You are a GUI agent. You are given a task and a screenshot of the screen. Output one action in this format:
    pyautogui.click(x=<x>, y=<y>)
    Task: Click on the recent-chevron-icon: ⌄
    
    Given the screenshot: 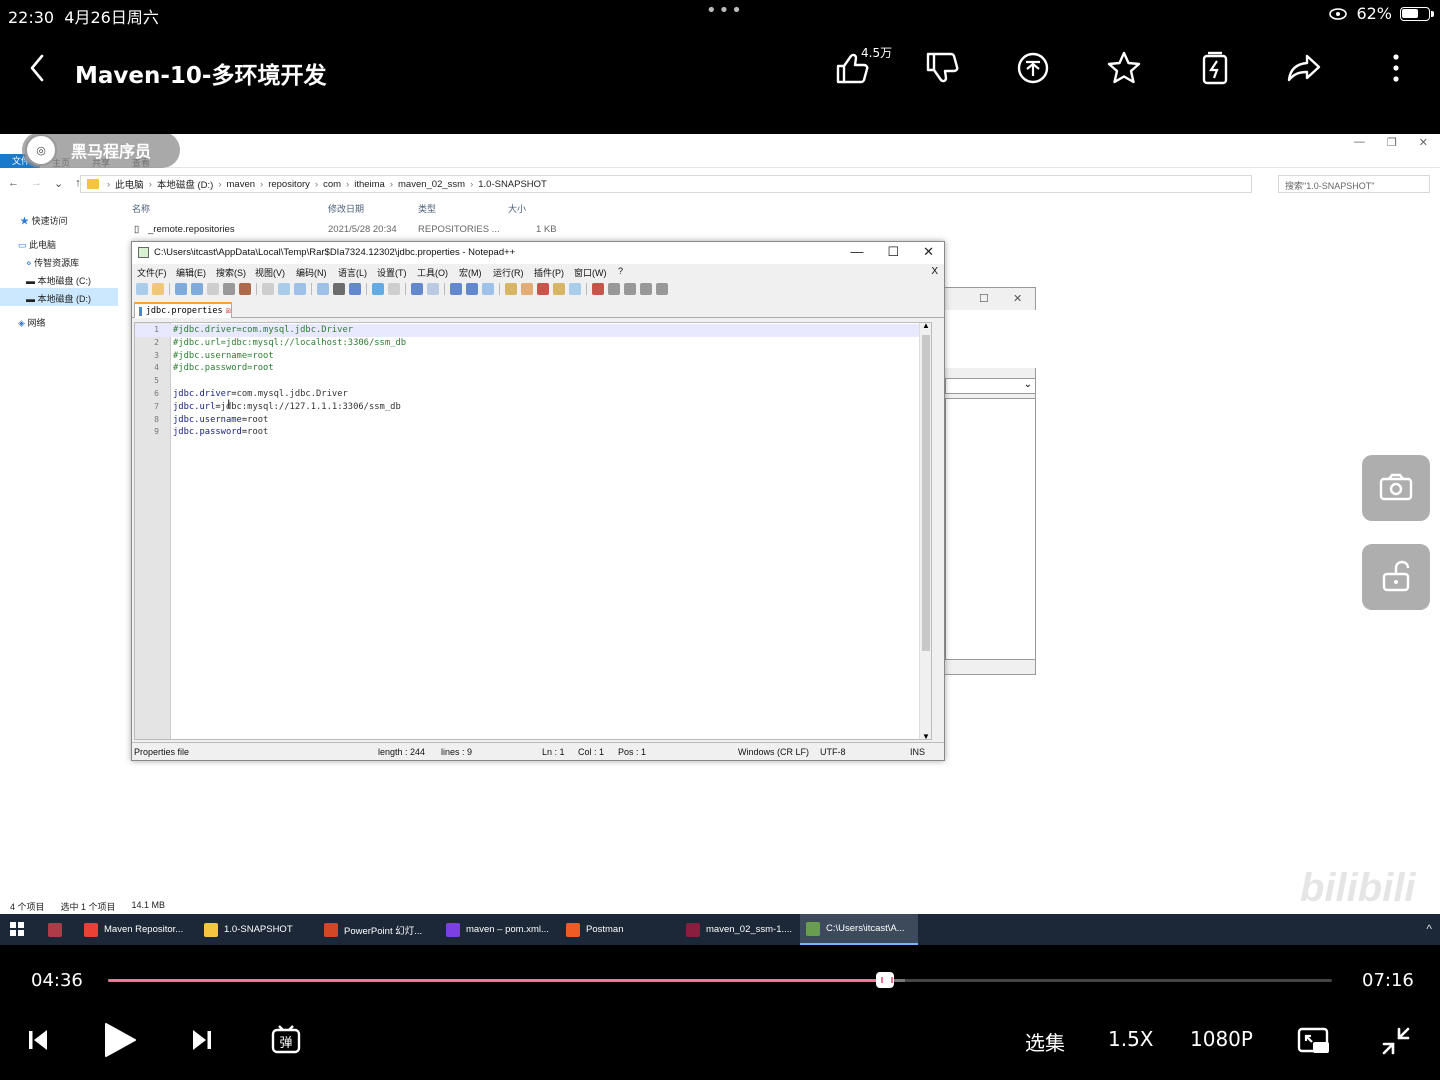 What is the action you would take?
    pyautogui.click(x=58, y=183)
    